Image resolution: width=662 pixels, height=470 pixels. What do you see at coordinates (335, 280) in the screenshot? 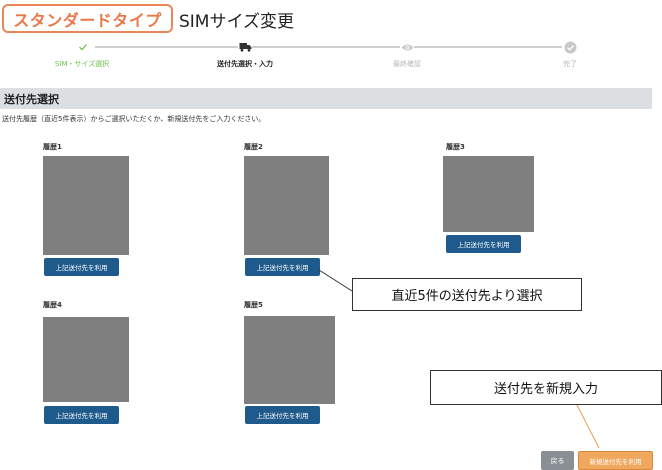
I see `leader-line-recent` at bounding box center [335, 280].